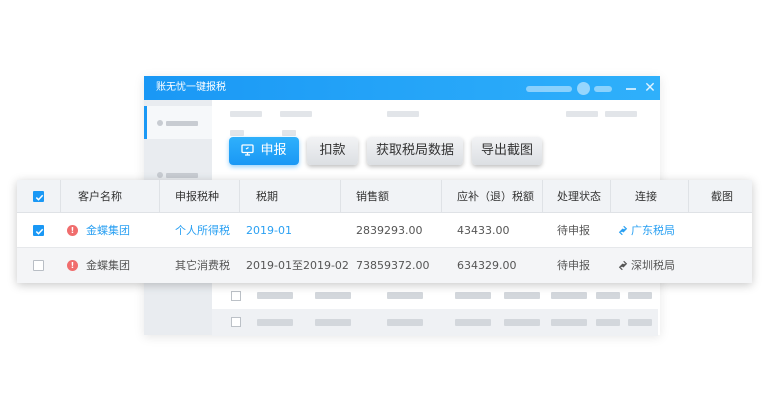 Image resolution: width=770 pixels, height=412 pixels. Describe the element at coordinates (495, 196) in the screenshot. I see `column-header-payable: 应补（退）税额` at that location.